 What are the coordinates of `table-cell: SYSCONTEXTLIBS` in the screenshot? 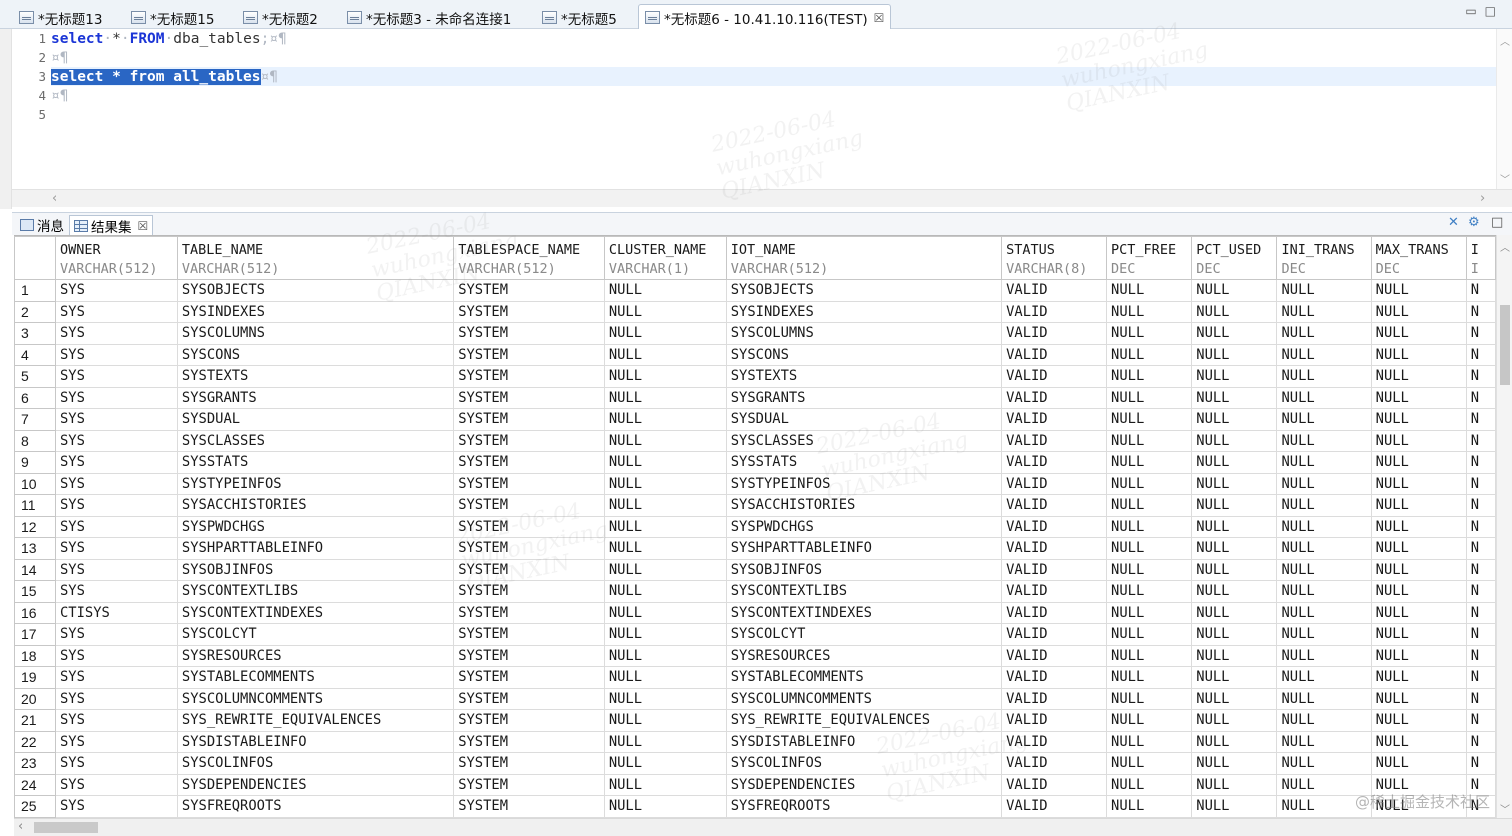 It's located at (864, 591).